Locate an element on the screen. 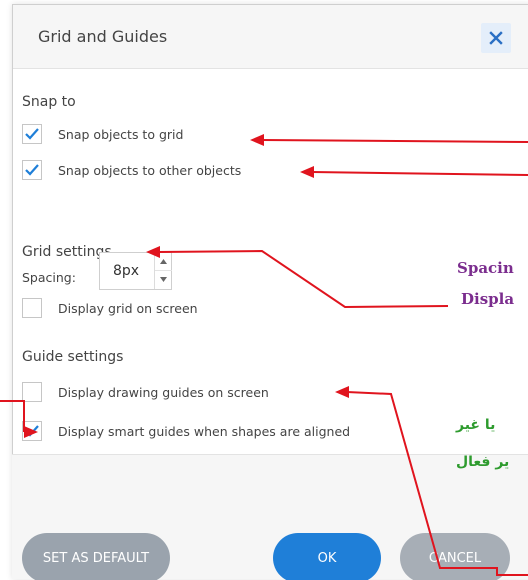 The width and height of the screenshot is (528, 580). display-grid-label: Display grid on screen is located at coordinates (128, 308).